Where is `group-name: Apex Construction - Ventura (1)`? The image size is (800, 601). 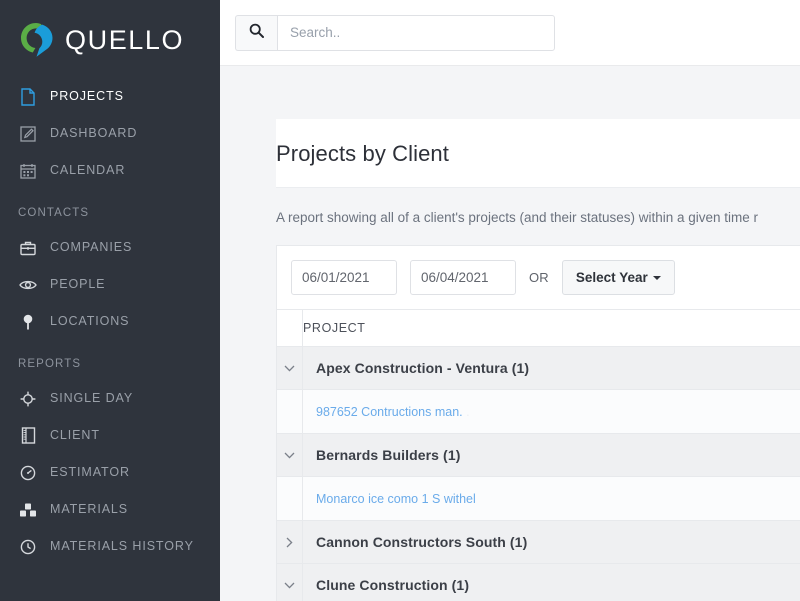
group-name: Apex Construction - Ventura (1) is located at coordinates (551, 368).